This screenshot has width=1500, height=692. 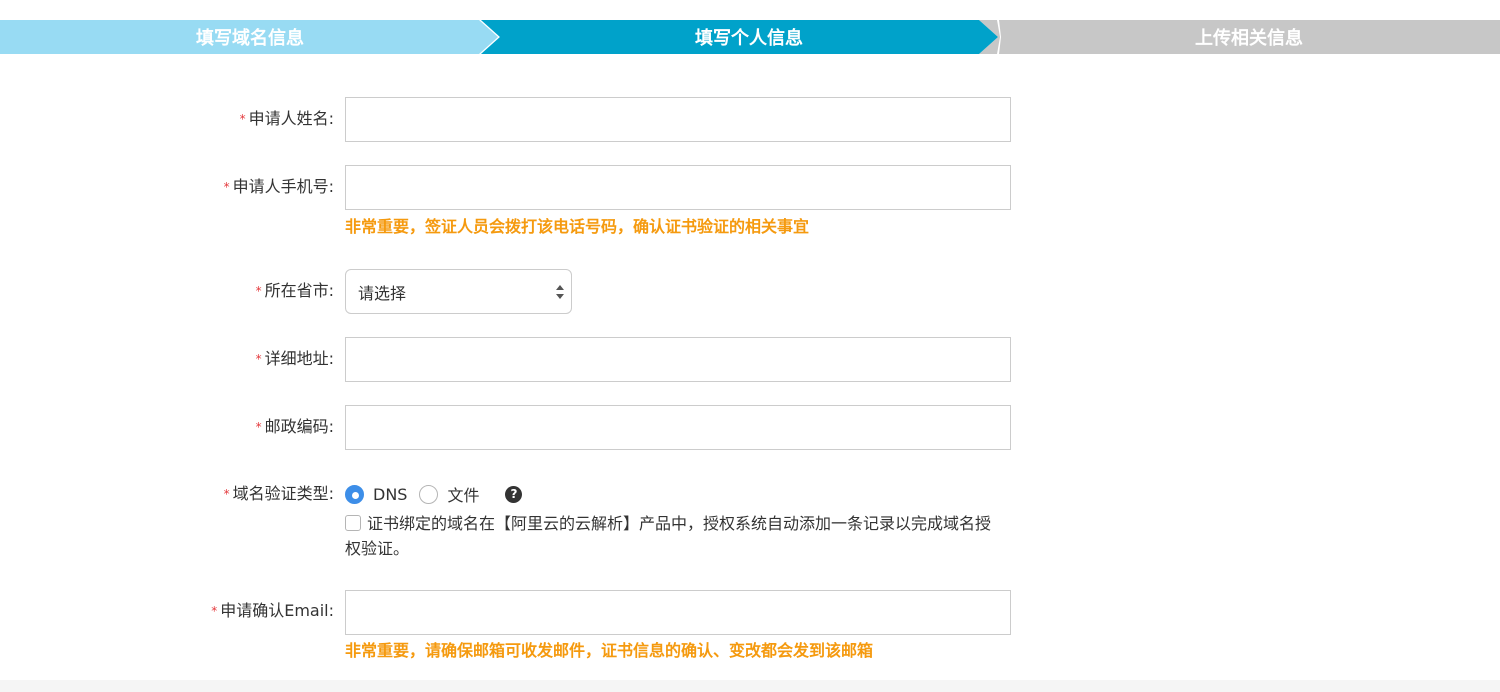 What do you see at coordinates (463, 494) in the screenshot?
I see `file-radio-label: 文件` at bounding box center [463, 494].